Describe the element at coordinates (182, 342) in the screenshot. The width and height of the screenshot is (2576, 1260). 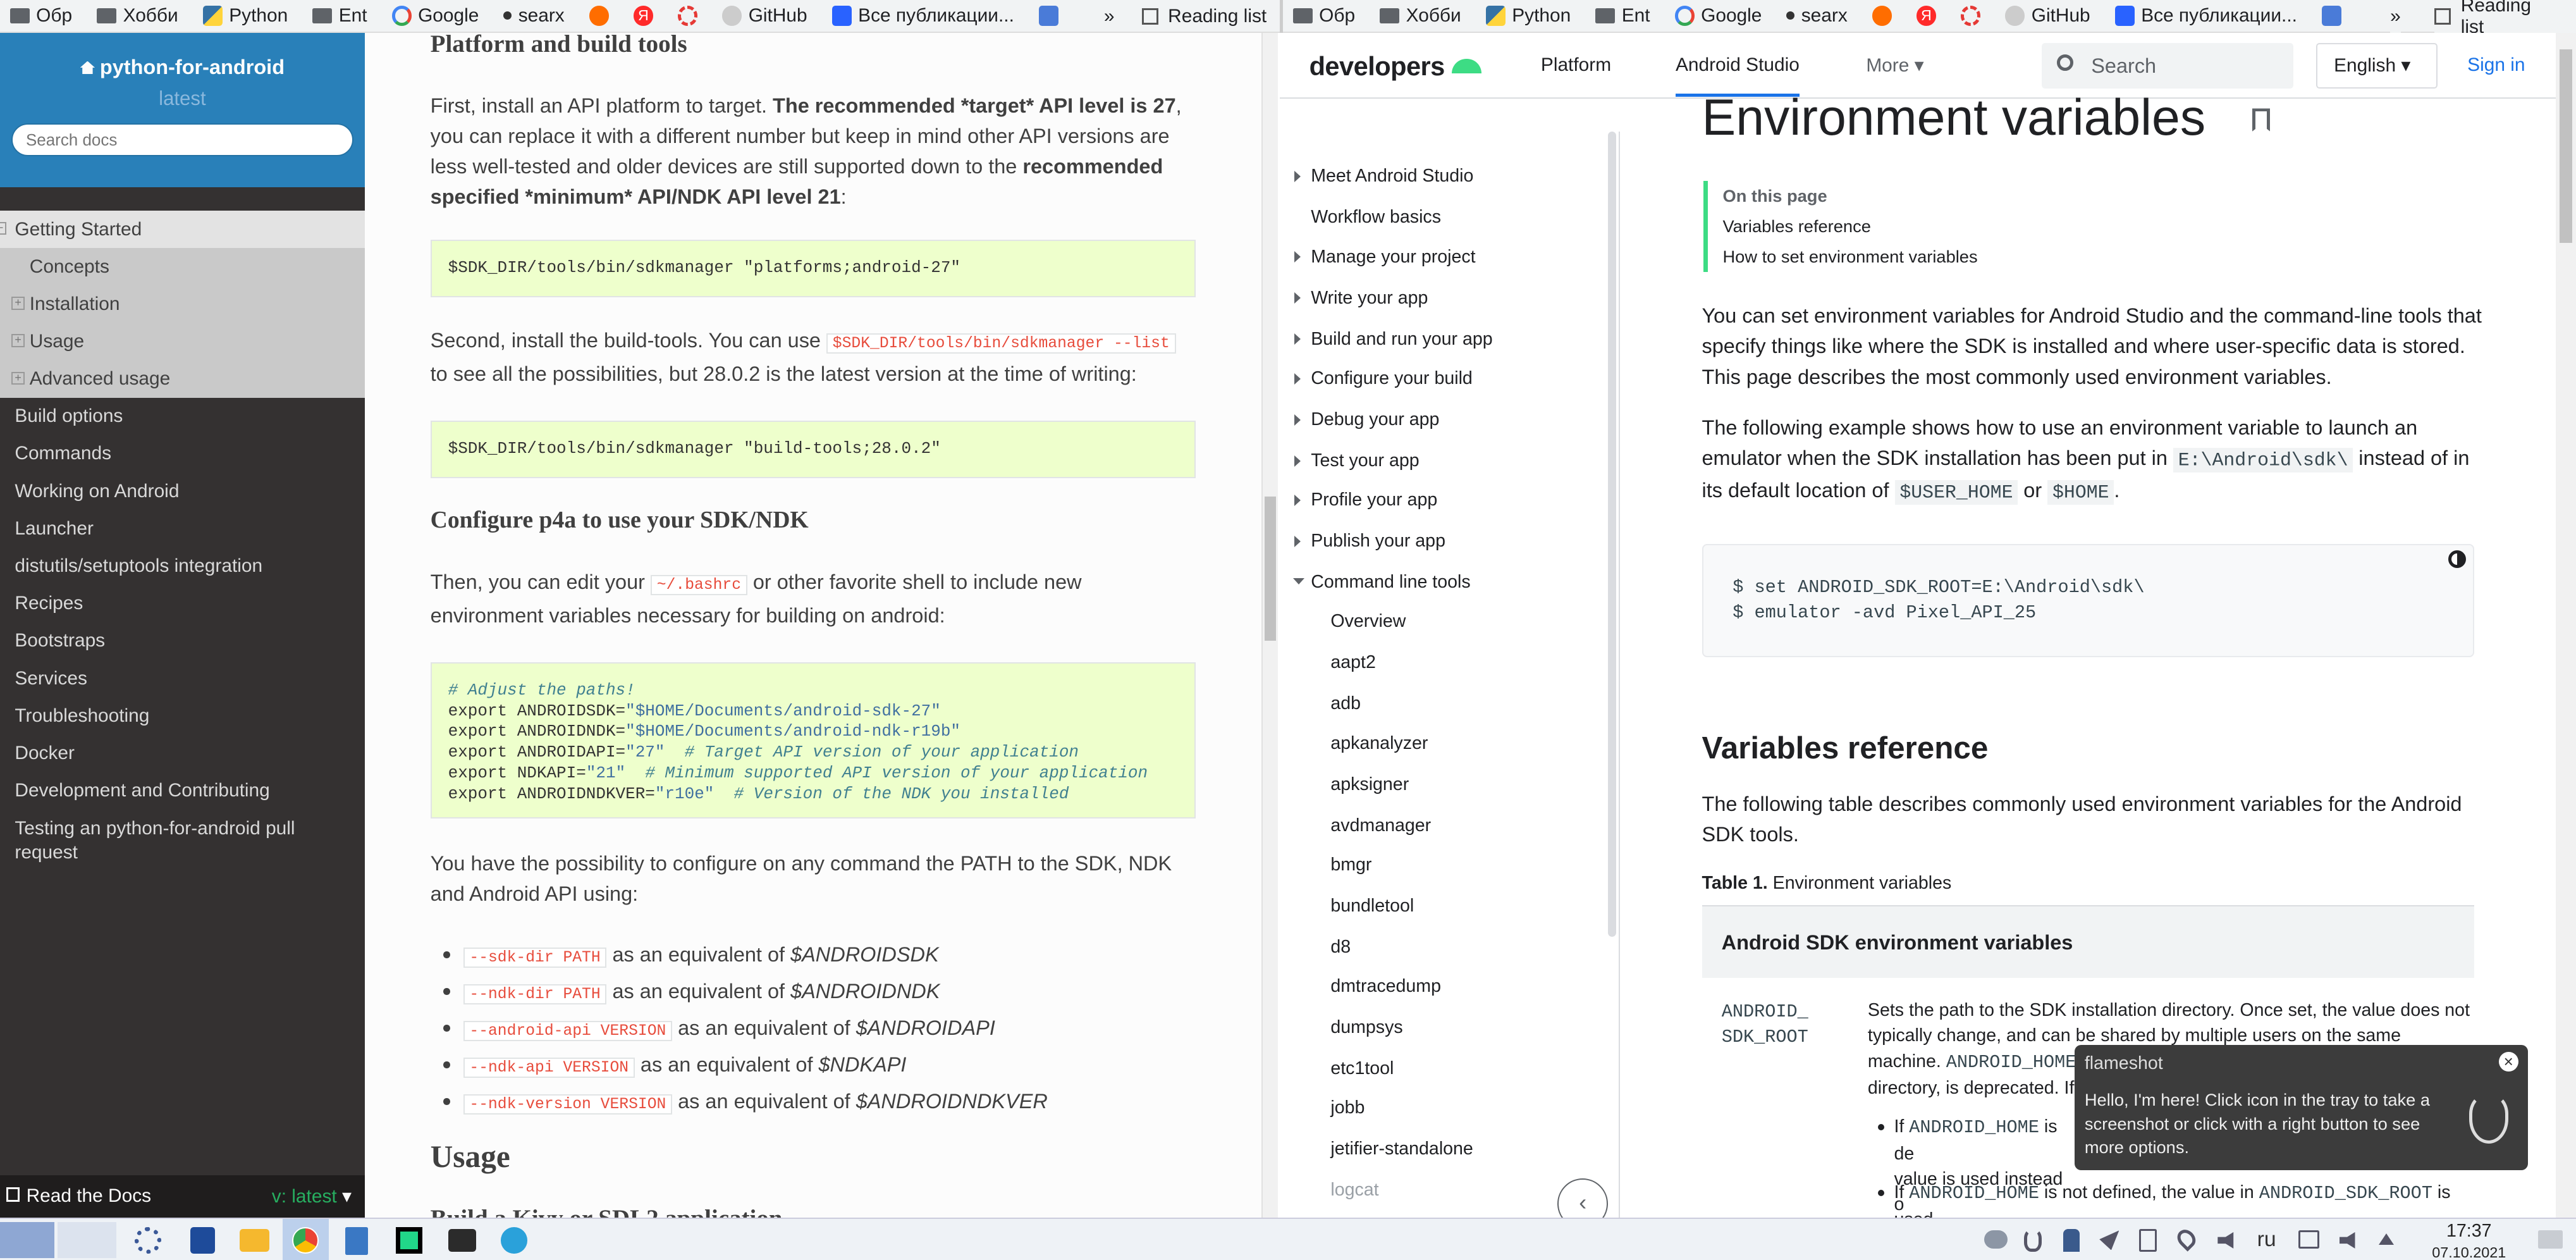
I see `nav-item-usage: + Usage` at that location.